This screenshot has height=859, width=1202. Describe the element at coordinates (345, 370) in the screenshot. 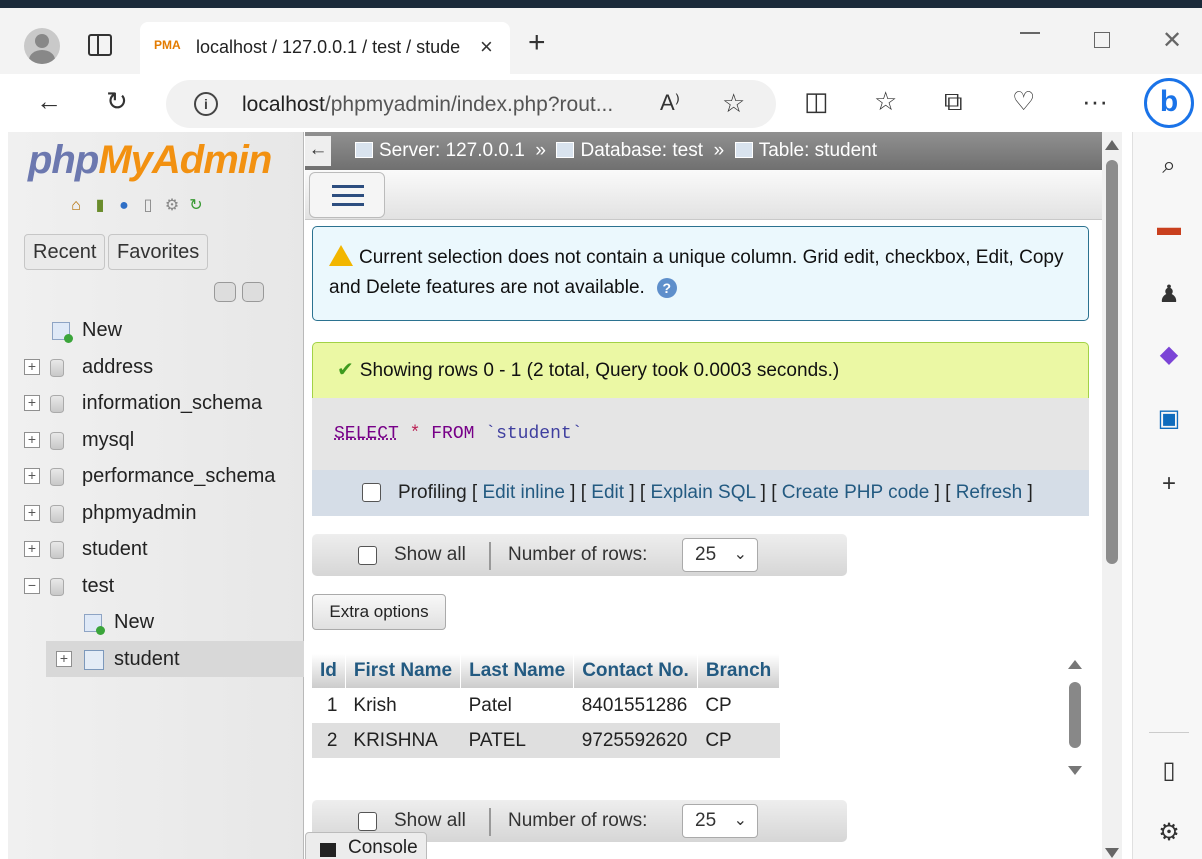

I see `check-icon: ✔` at that location.